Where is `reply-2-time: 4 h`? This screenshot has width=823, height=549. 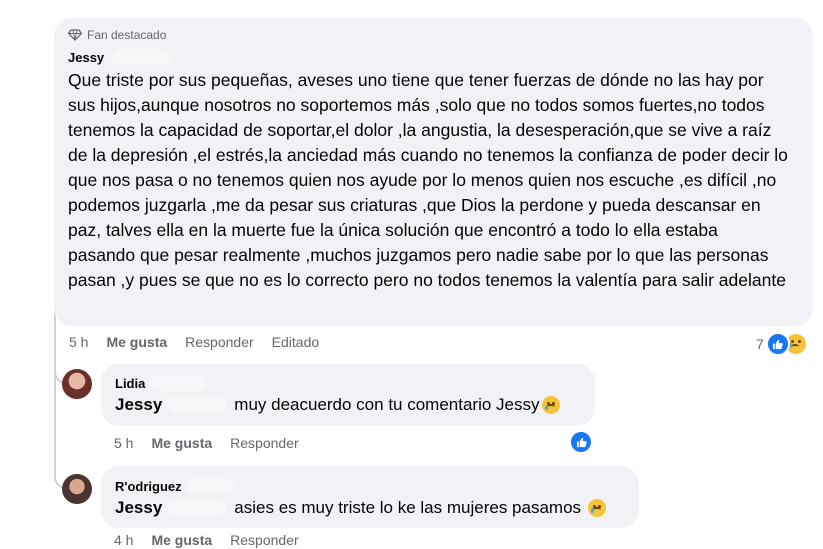
reply-2-time: 4 h is located at coordinates (123, 540).